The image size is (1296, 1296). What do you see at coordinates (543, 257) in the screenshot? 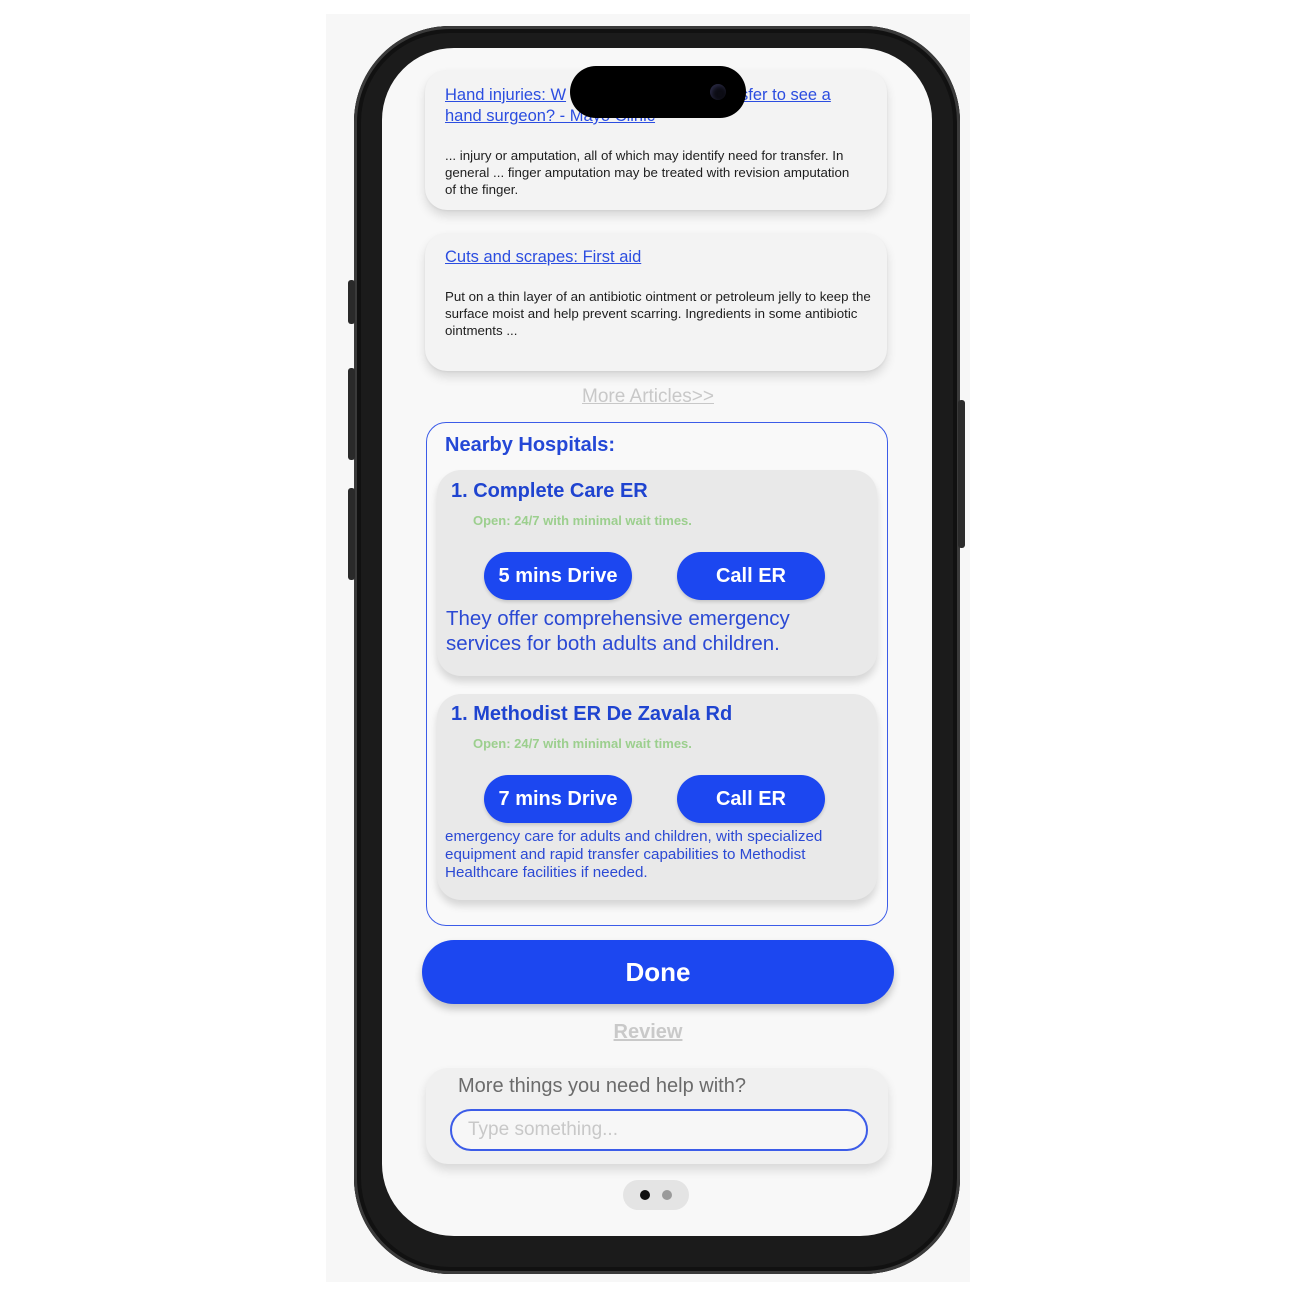
I see `article-title-link: Cuts and scrapes: First aid` at bounding box center [543, 257].